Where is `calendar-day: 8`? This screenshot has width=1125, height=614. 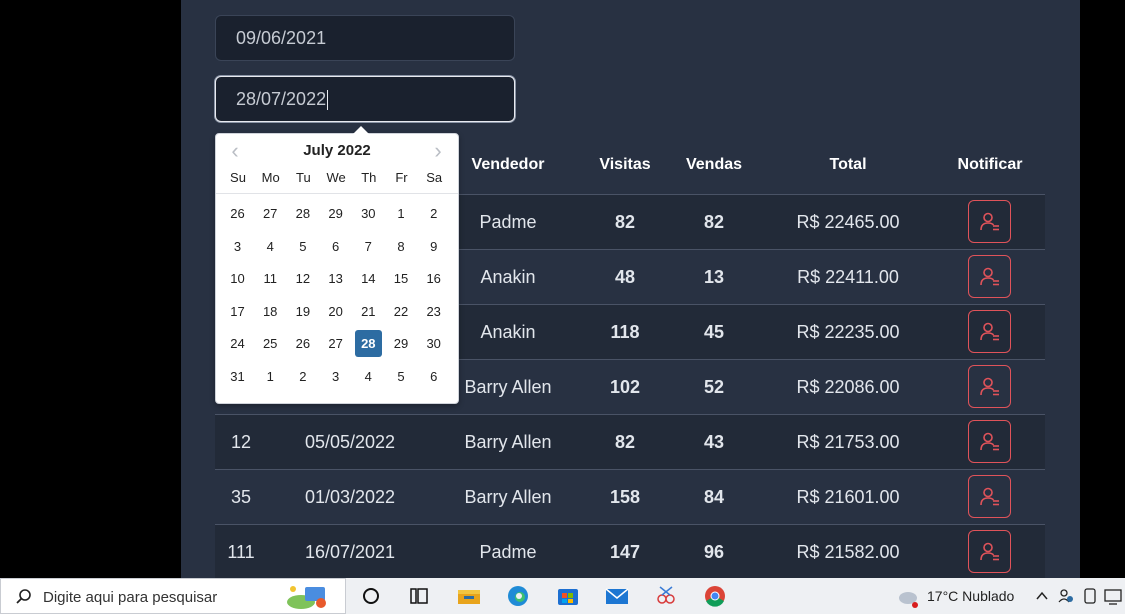
calendar-day: 8 is located at coordinates (401, 246).